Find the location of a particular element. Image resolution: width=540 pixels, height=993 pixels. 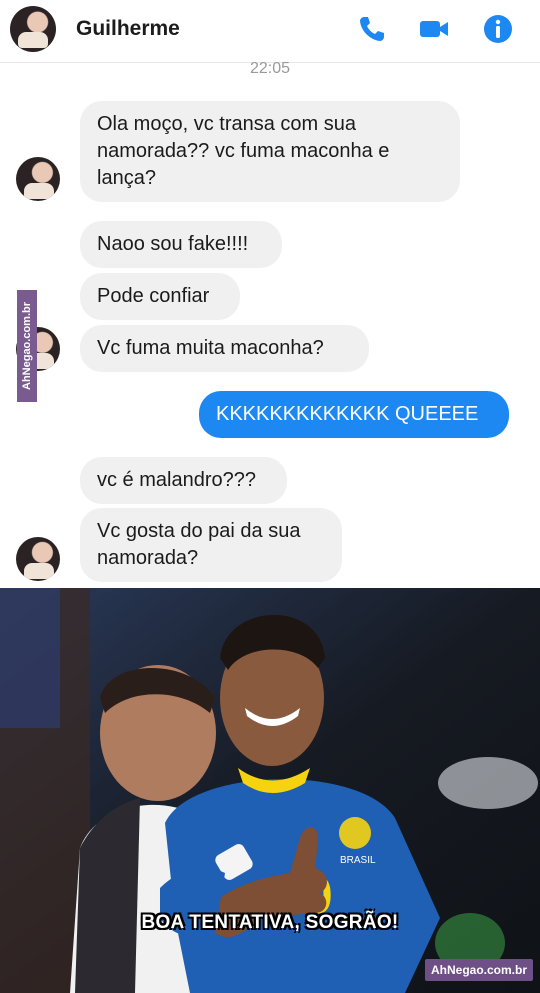

contact-avatar is located at coordinates (33, 29).